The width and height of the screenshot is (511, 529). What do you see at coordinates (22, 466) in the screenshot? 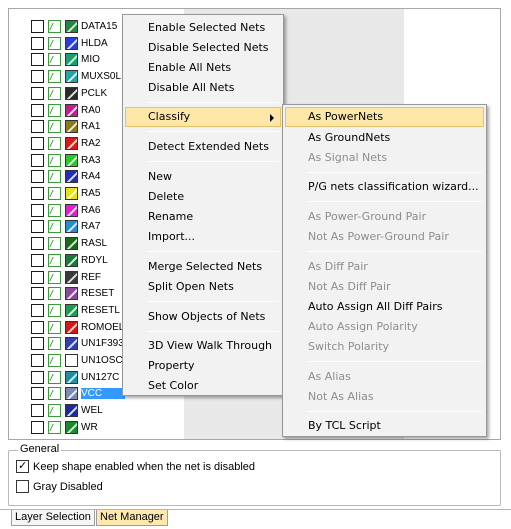
I see `keep-shape-checkbox` at bounding box center [22, 466].